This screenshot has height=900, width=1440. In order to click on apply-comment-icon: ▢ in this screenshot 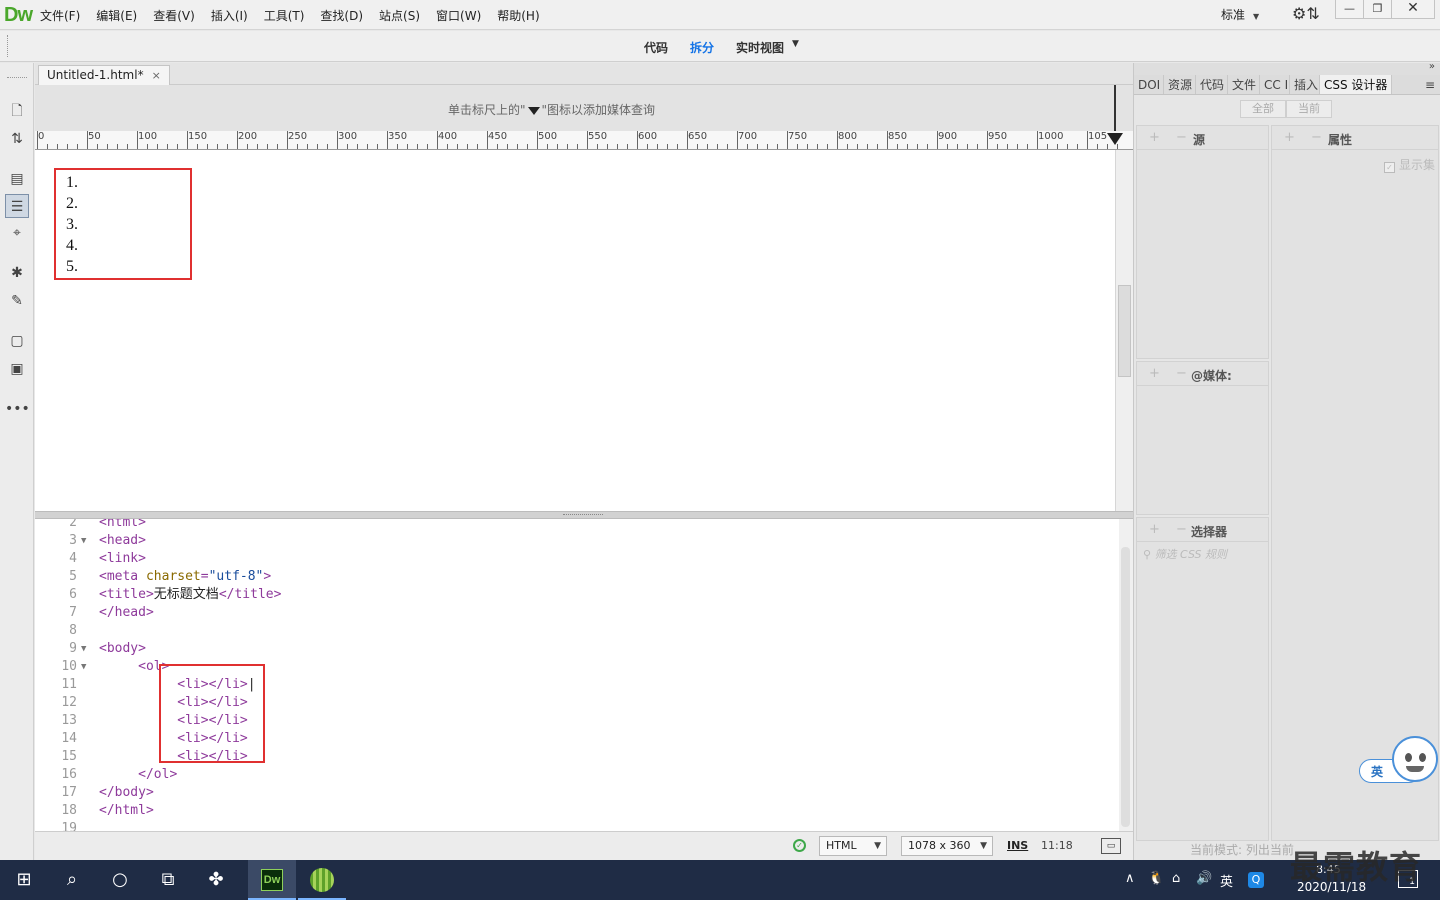, I will do `click(17, 341)`.